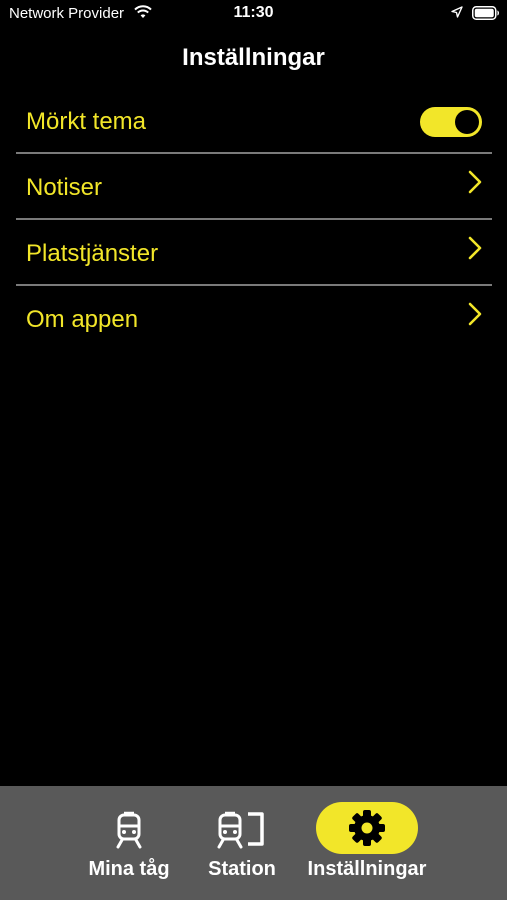  I want to click on dark-theme-toggle, so click(451, 122).